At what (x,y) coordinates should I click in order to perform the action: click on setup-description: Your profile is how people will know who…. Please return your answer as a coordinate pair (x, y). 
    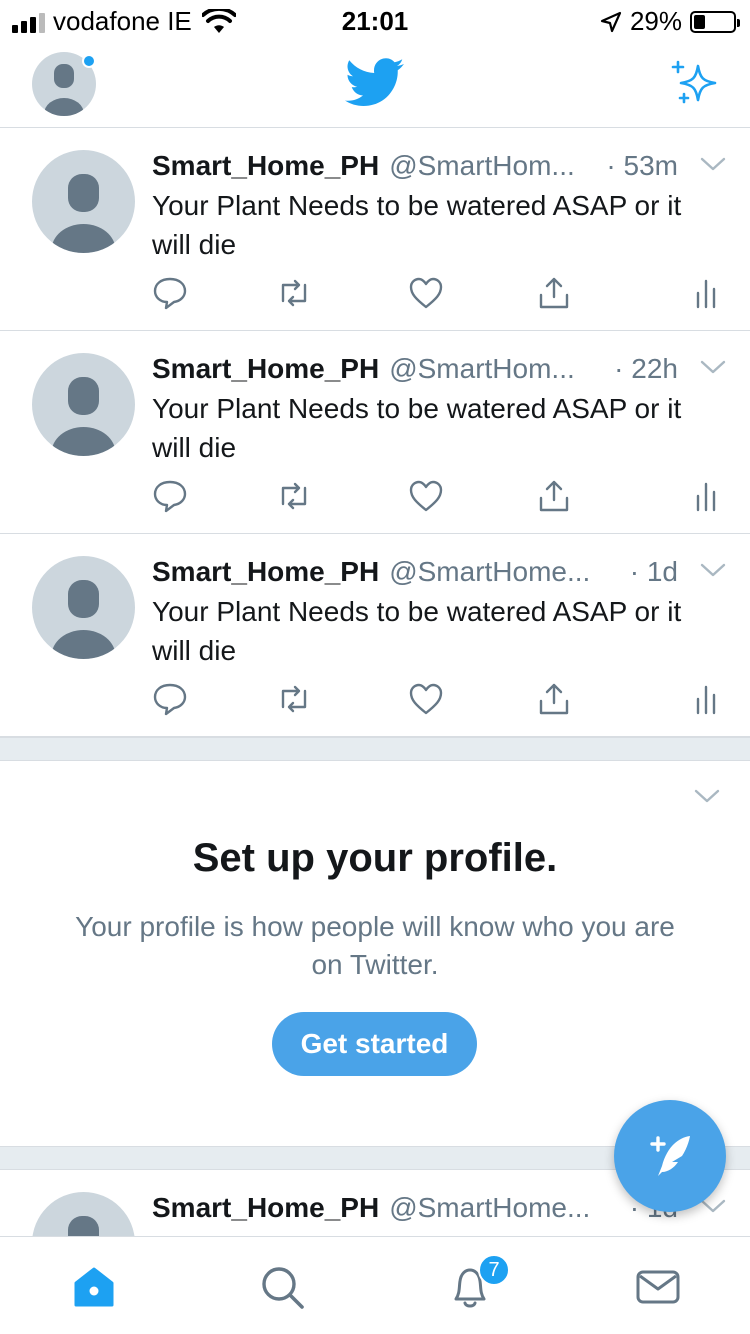
    Looking at the image, I should click on (375, 945).